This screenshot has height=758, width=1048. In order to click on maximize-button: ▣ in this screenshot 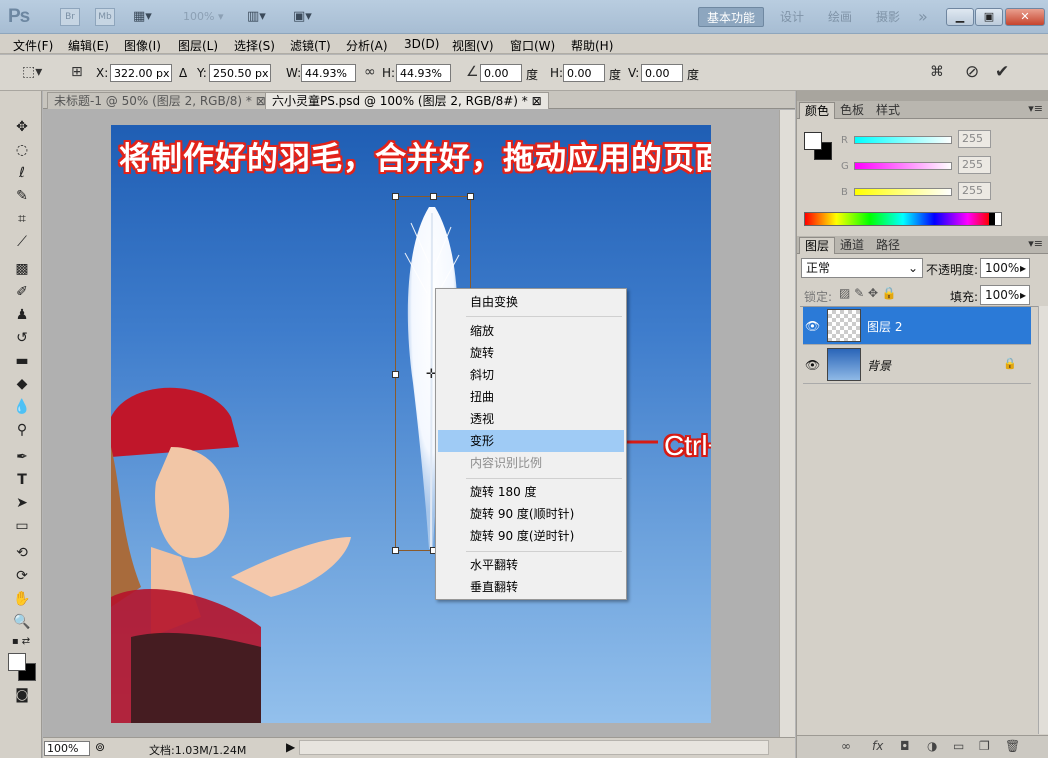, I will do `click(989, 17)`.